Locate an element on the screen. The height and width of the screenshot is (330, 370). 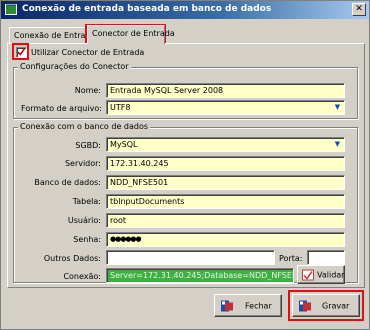
password-field: ●●●●●● is located at coordinates (225, 239).